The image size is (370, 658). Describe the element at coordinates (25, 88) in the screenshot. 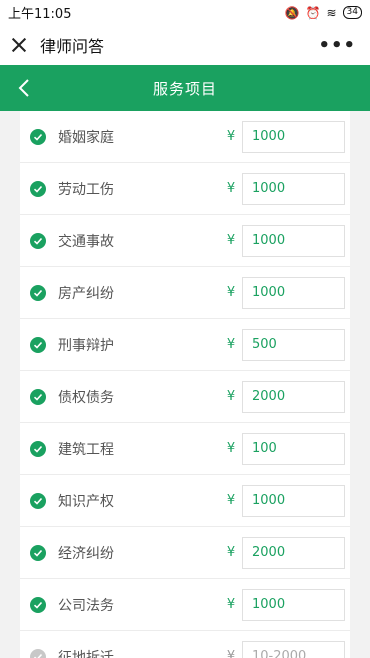

I see `back-icon` at that location.